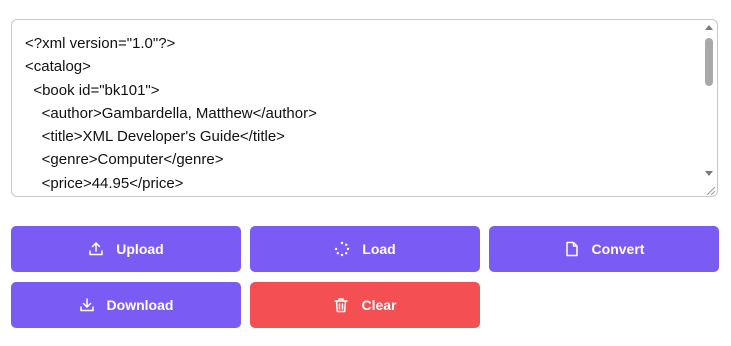 The width and height of the screenshot is (731, 346). I want to click on load-button: Load, so click(365, 249).